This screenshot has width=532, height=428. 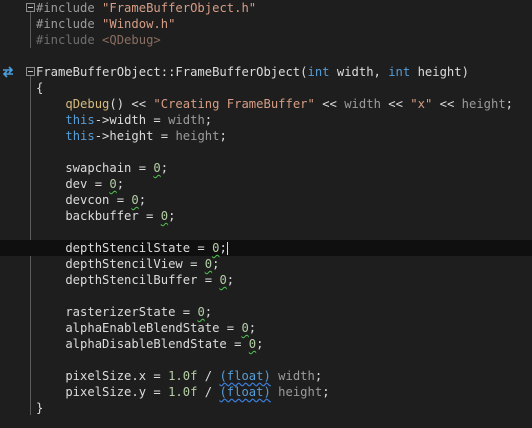 I want to click on code-line: devcon = 0;, so click(x=266, y=200).